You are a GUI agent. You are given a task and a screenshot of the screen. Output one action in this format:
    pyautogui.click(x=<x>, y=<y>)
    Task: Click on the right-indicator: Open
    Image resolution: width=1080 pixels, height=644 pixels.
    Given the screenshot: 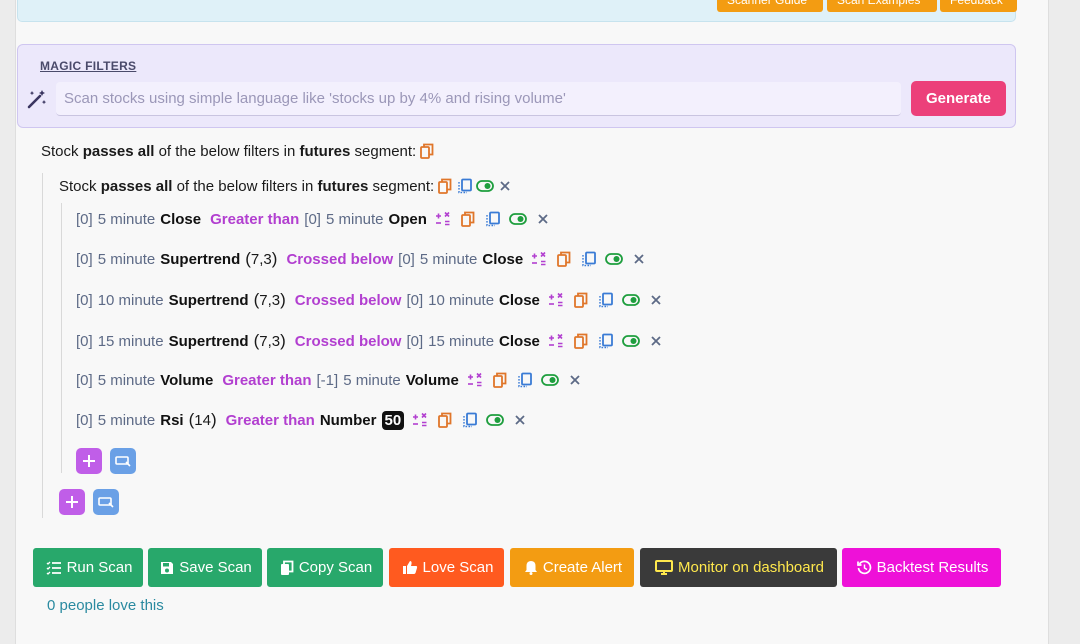 What is the action you would take?
    pyautogui.click(x=408, y=219)
    